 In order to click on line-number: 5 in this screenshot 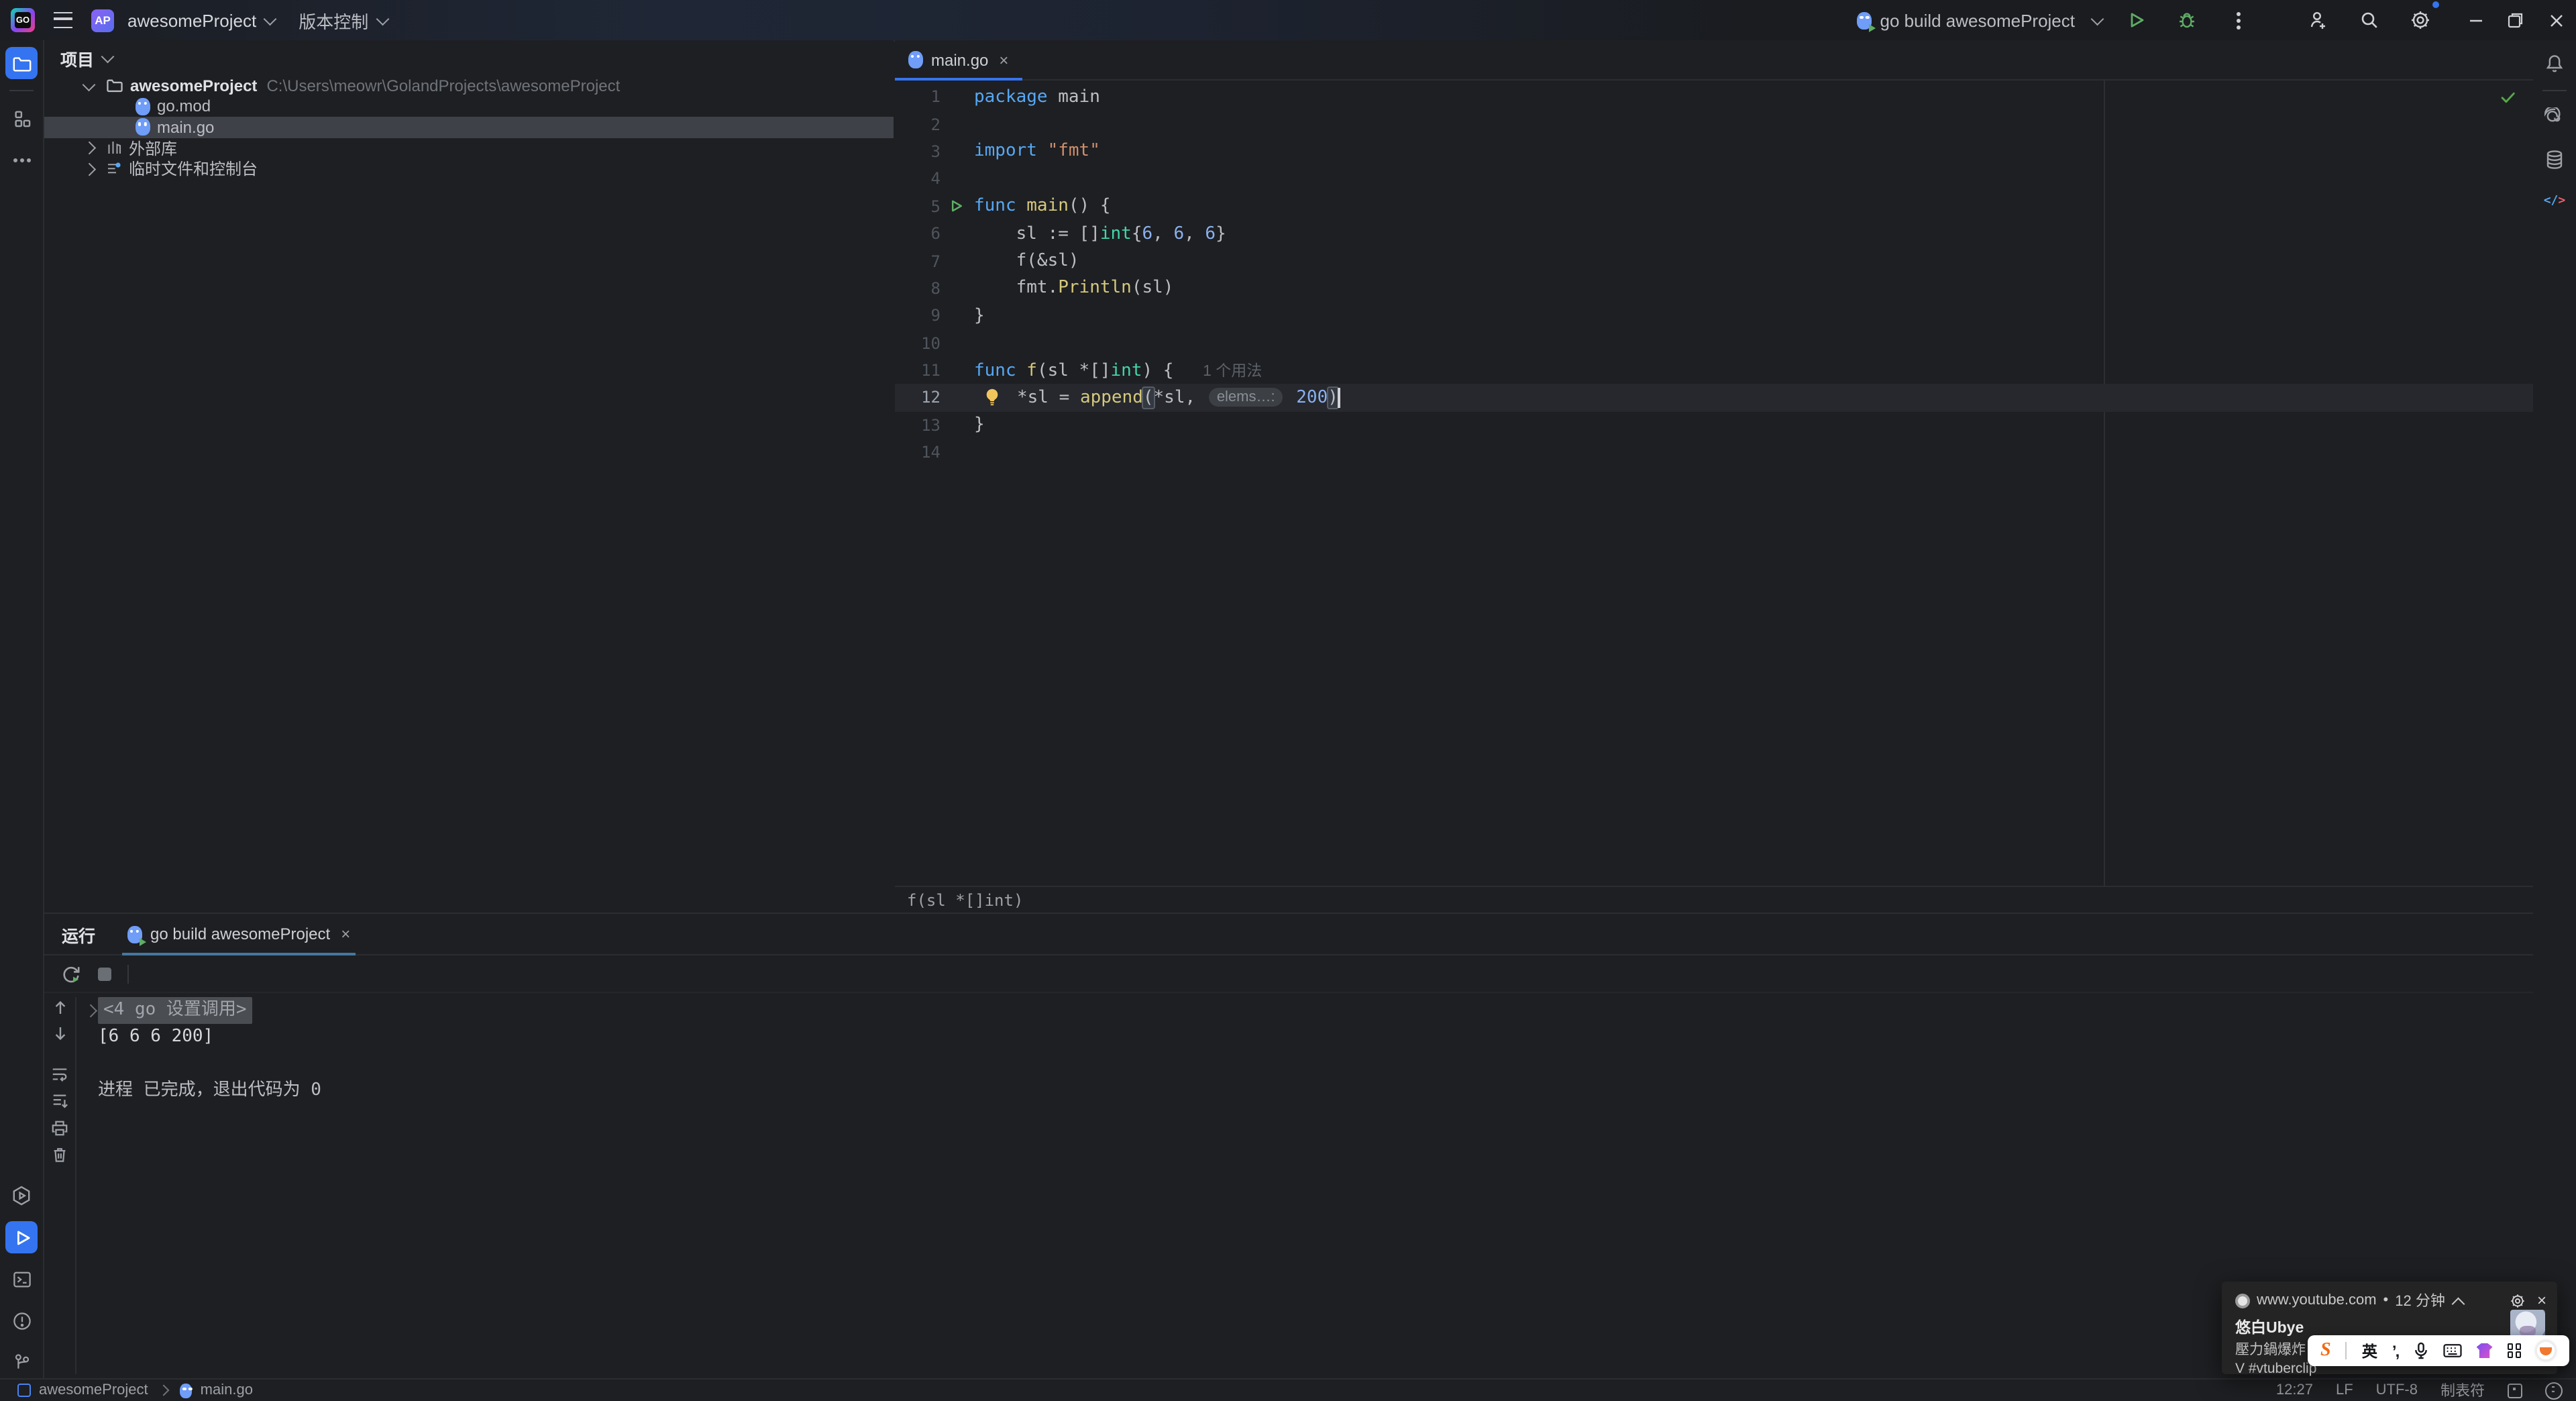, I will do `click(935, 206)`.